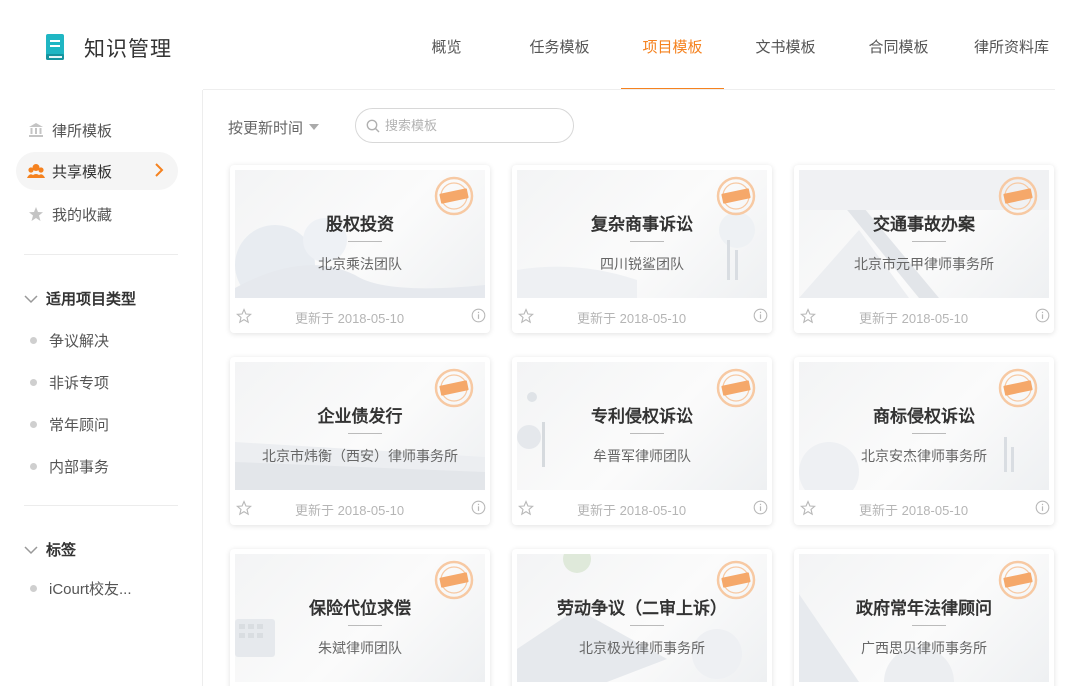 The width and height of the screenshot is (1080, 686). Describe the element at coordinates (360, 234) in the screenshot. I see `card-cover: 股权投资 北京乘法团队` at that location.